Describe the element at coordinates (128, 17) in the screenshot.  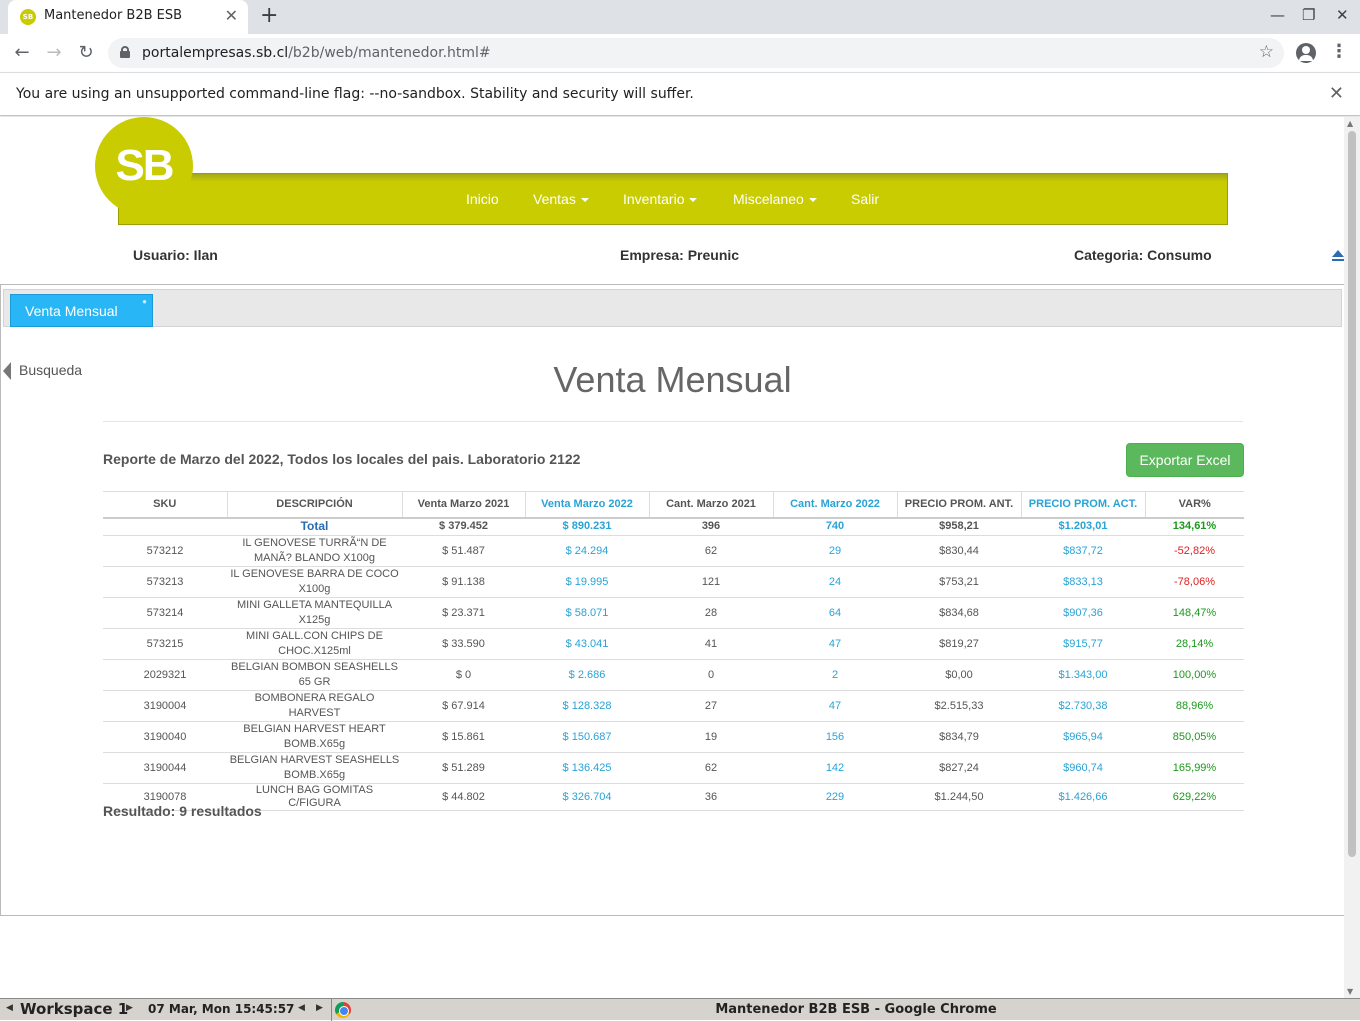
I see `browser-tab: SB Mantenedor B2B ESB ✕` at that location.